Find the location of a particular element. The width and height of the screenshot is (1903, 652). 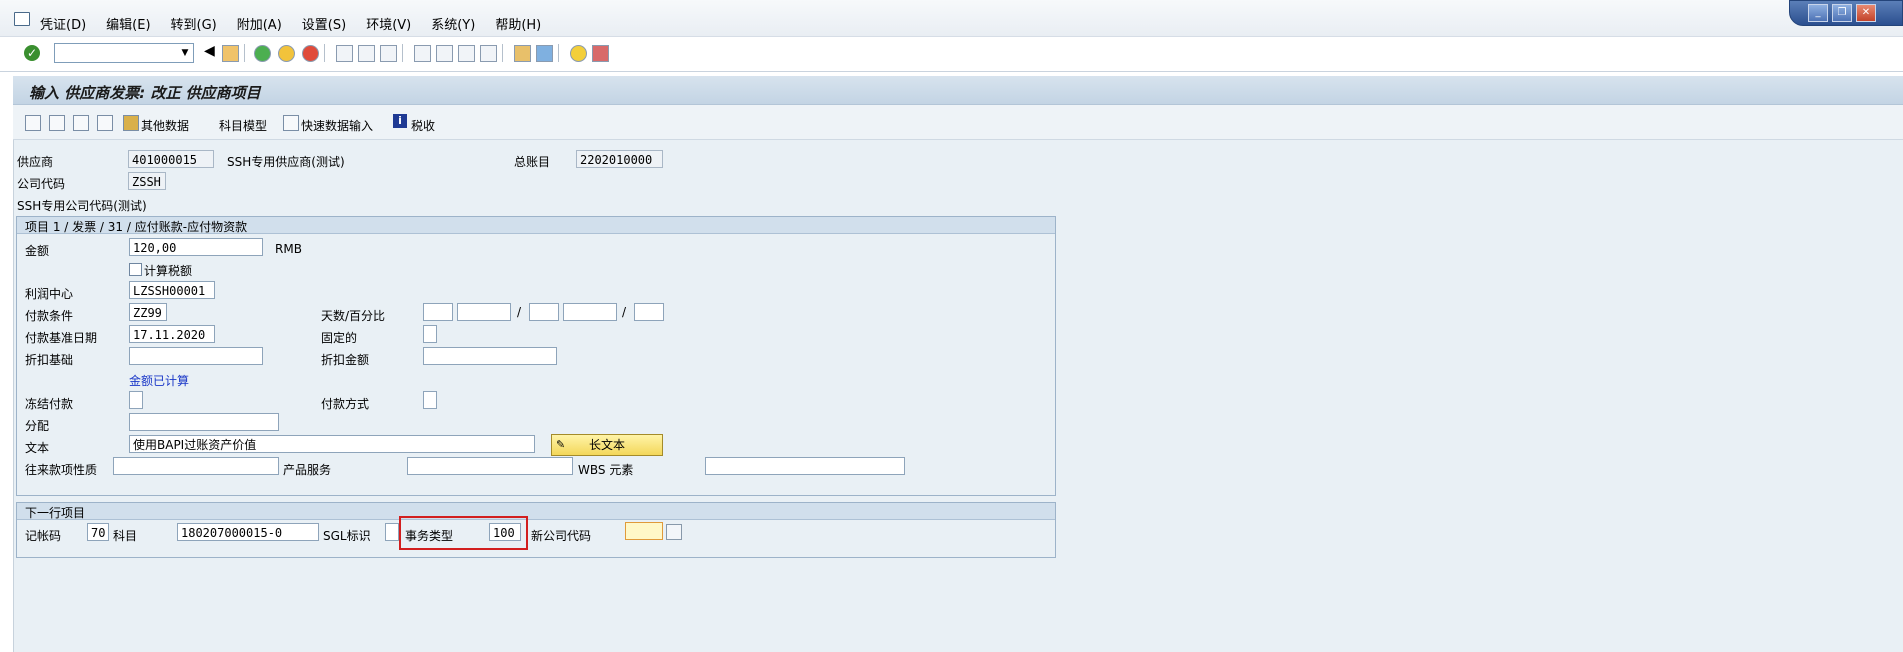

pencil-icon: ✎ is located at coordinates (561, 444).